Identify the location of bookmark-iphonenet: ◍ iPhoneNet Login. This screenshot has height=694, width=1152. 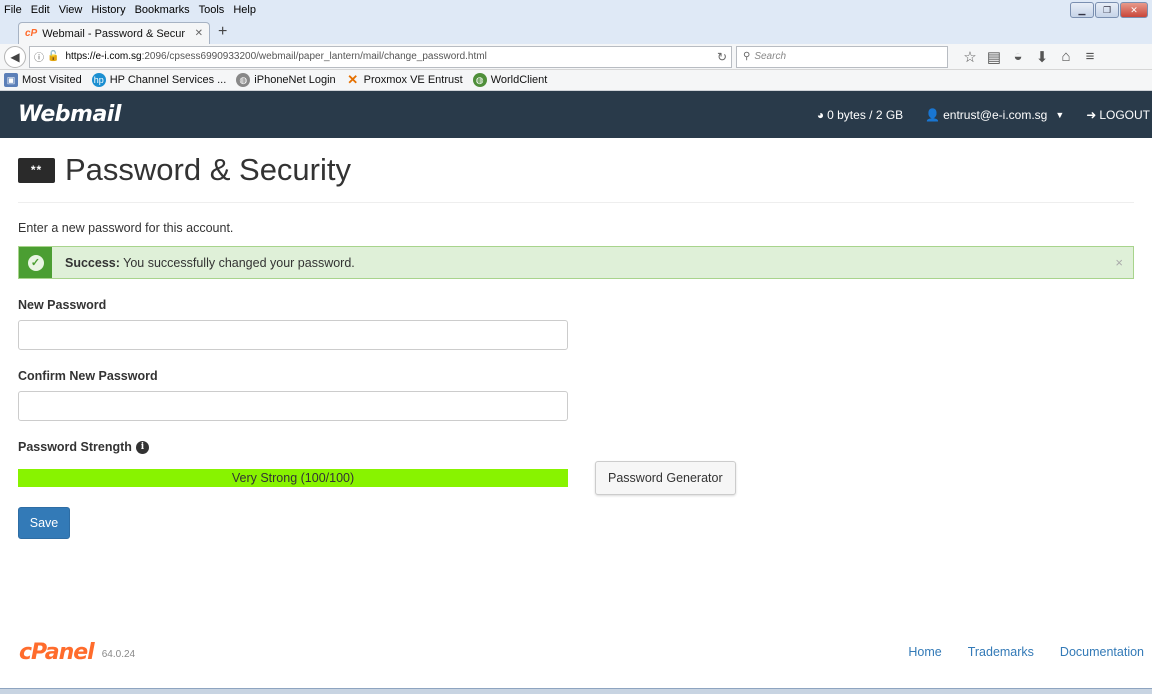
(286, 80).